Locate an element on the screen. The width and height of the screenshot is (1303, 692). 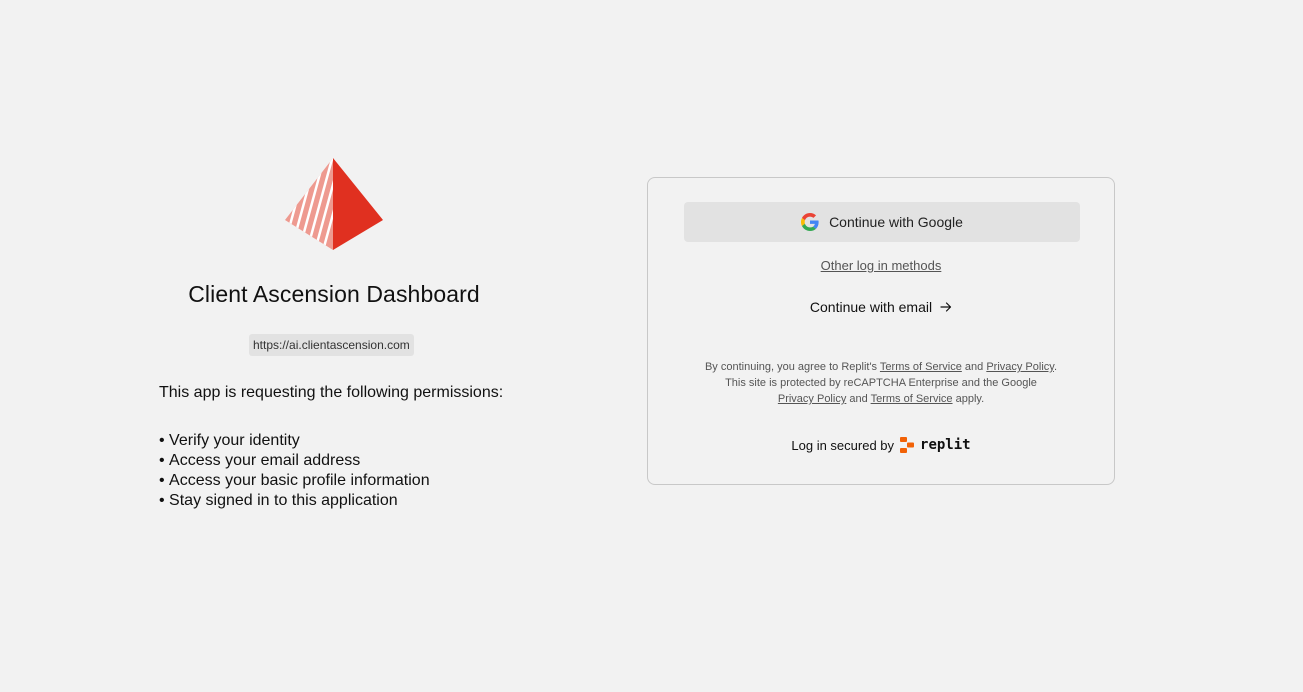
replit-logo: replit is located at coordinates (935, 445).